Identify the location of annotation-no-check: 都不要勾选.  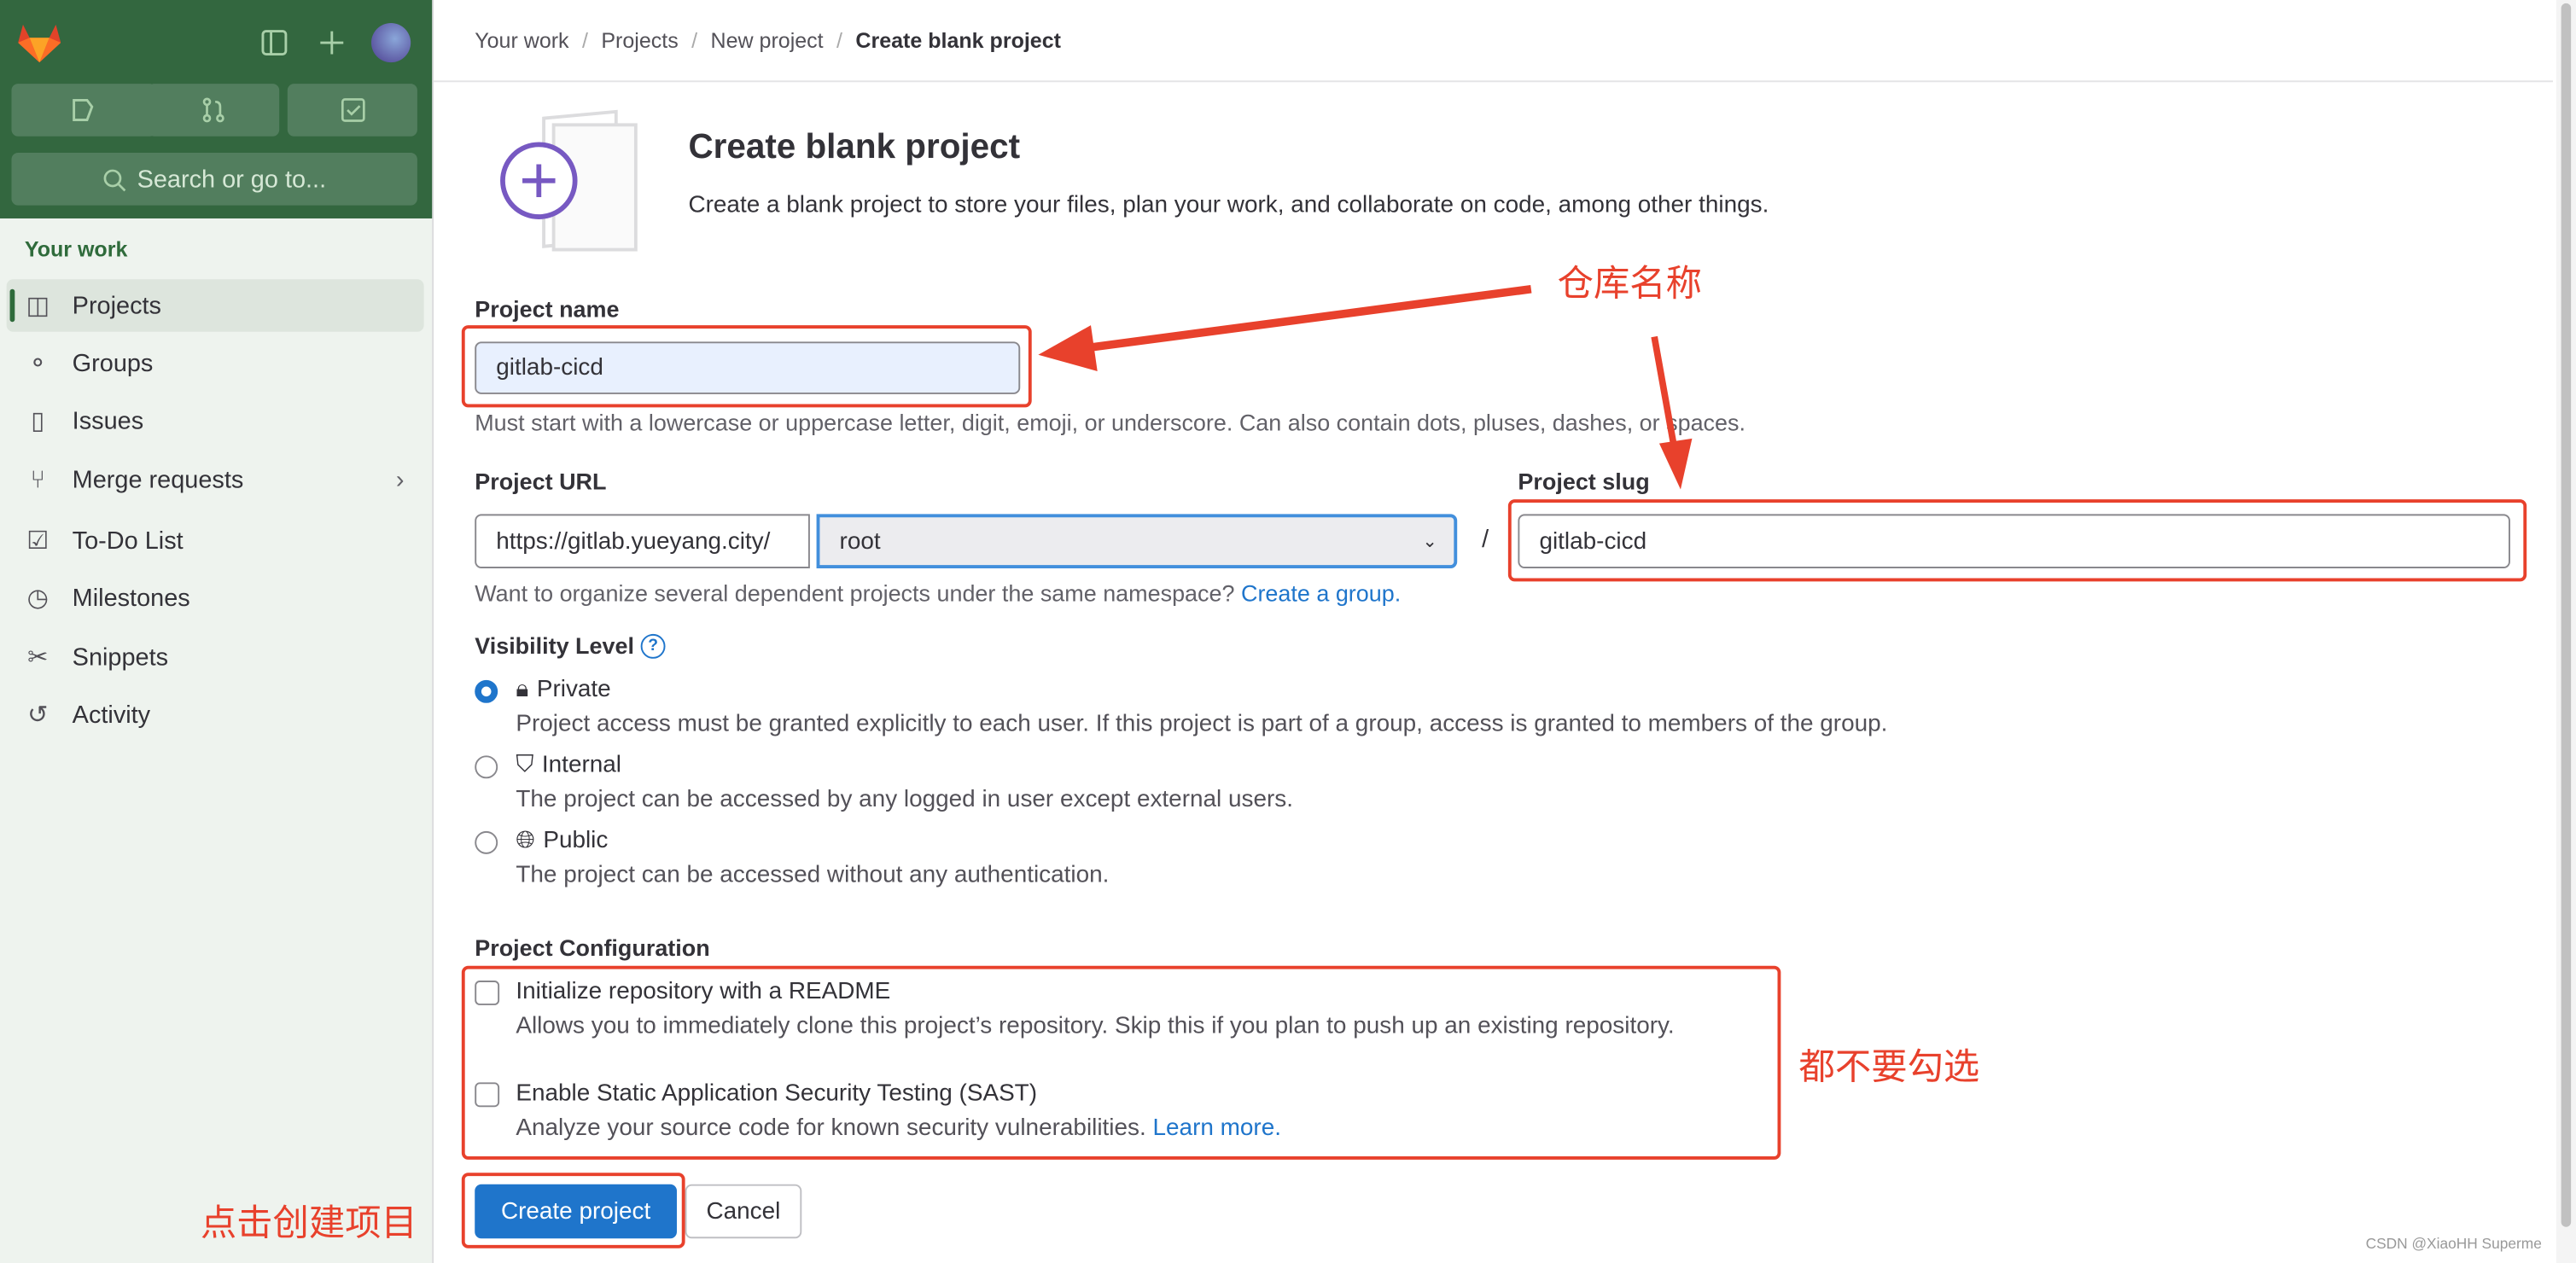
(1889, 1068).